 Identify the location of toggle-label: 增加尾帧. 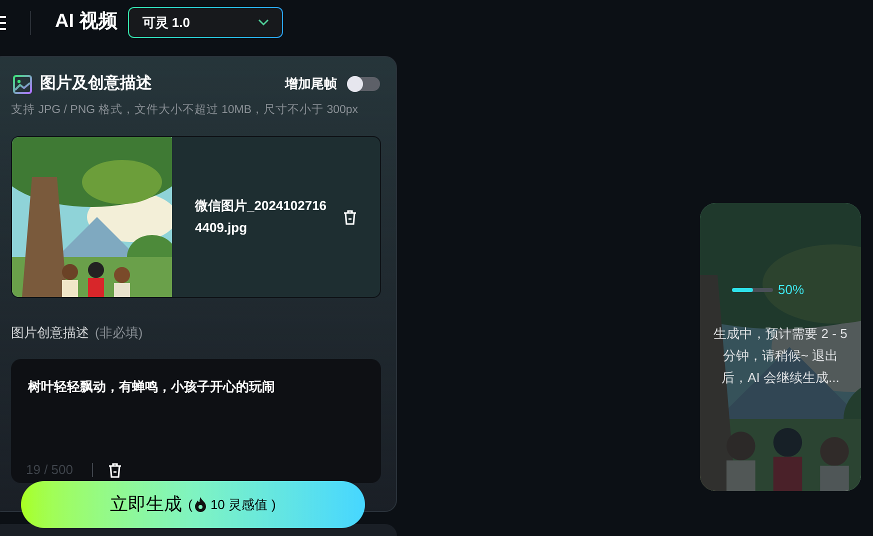
(311, 84).